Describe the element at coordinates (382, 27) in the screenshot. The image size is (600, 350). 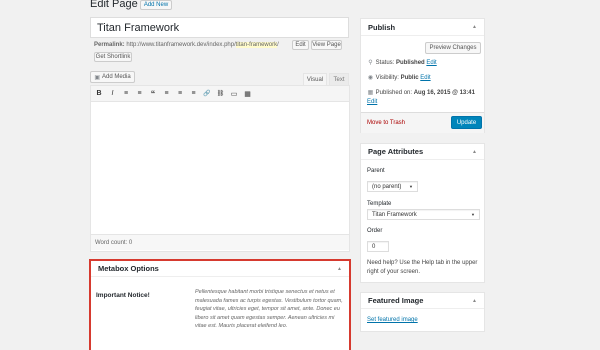
I see `publish-title: Publish` at that location.